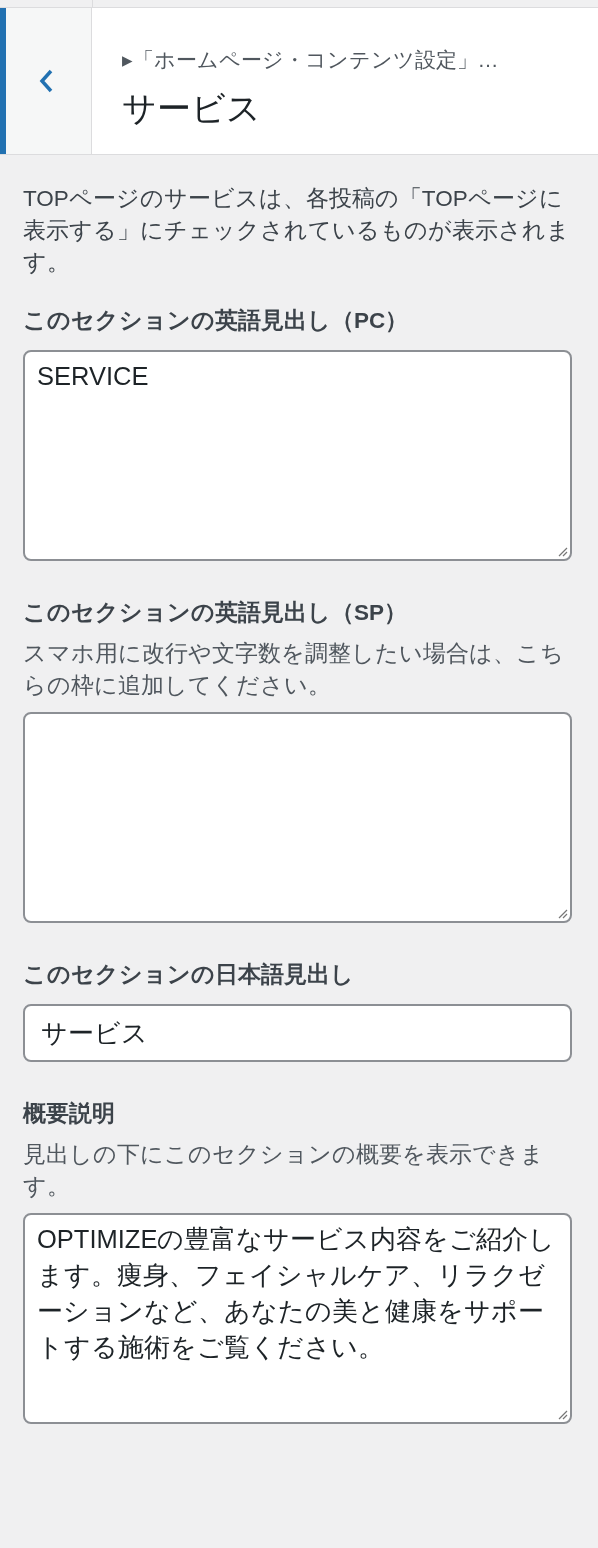  I want to click on field-label: このセクションの英語見出し（SP）, so click(215, 613).